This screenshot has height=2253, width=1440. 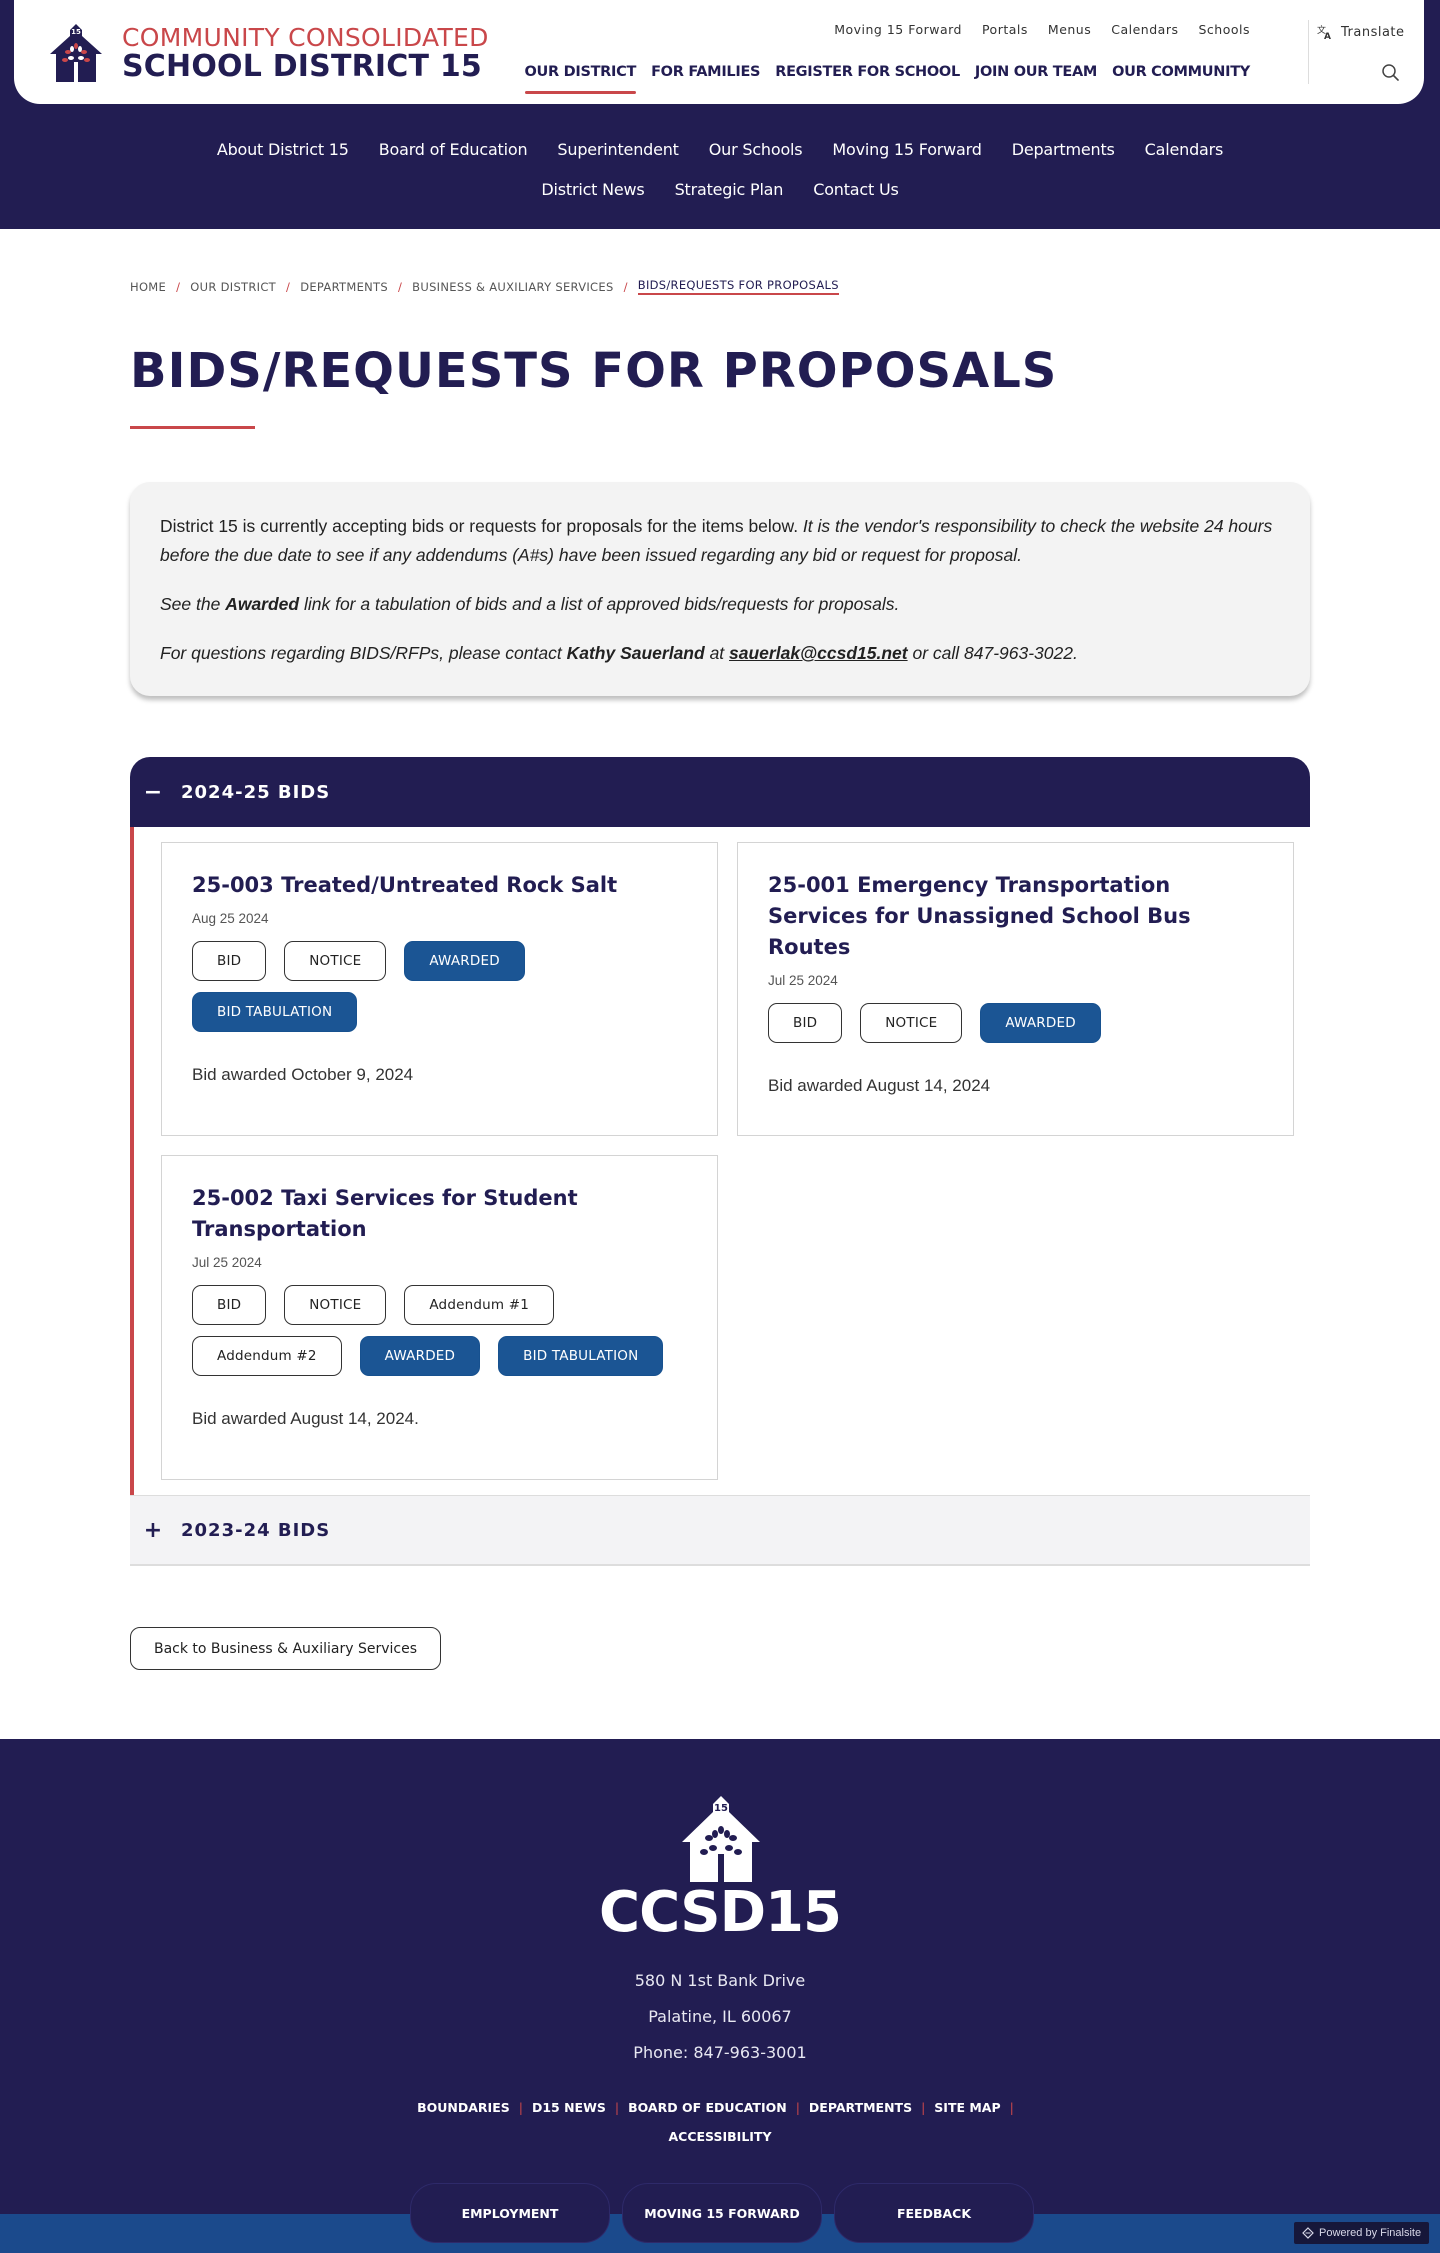 I want to click on utility-link-moving-15-forward: Moving 15 Forward, so click(x=898, y=29).